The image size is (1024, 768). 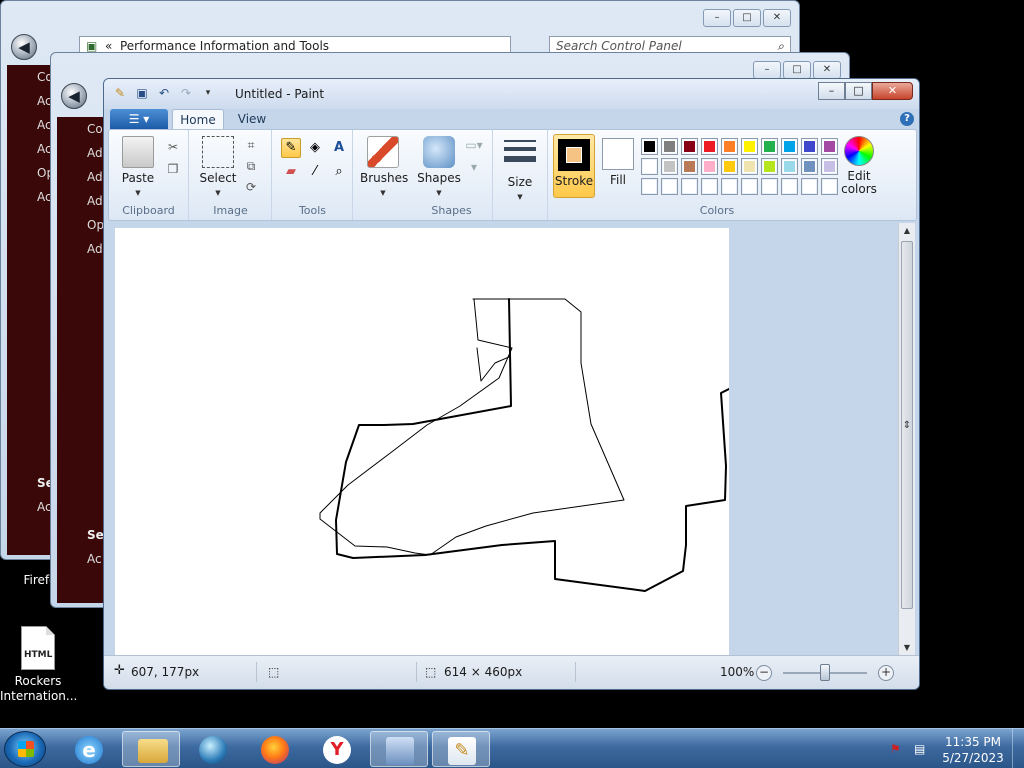 I want to click on action-center-icon: ⚑, so click(x=895, y=749).